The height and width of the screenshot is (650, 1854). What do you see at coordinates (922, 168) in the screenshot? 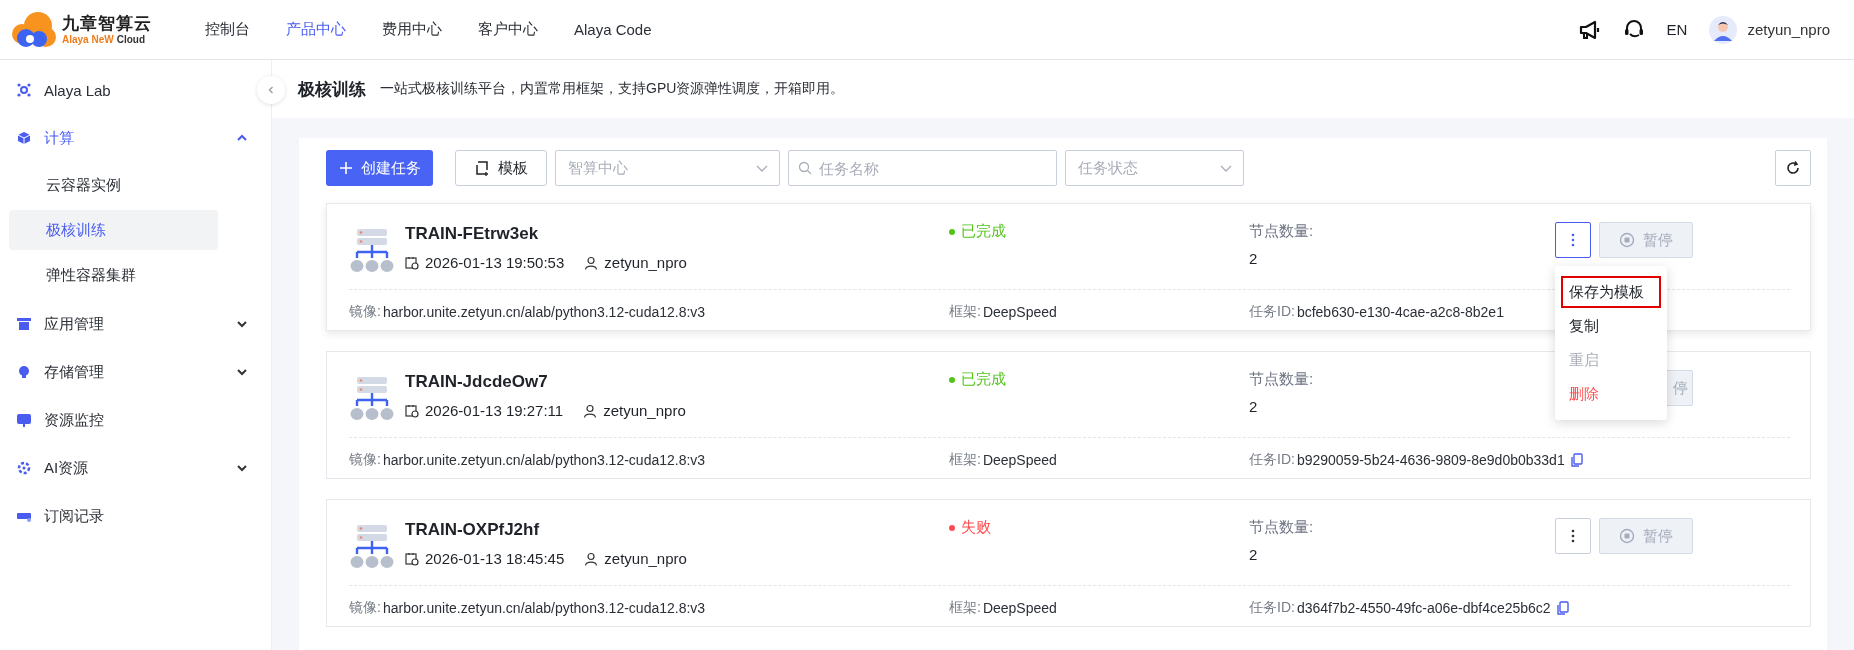
I see `search-field: 任务名称` at bounding box center [922, 168].